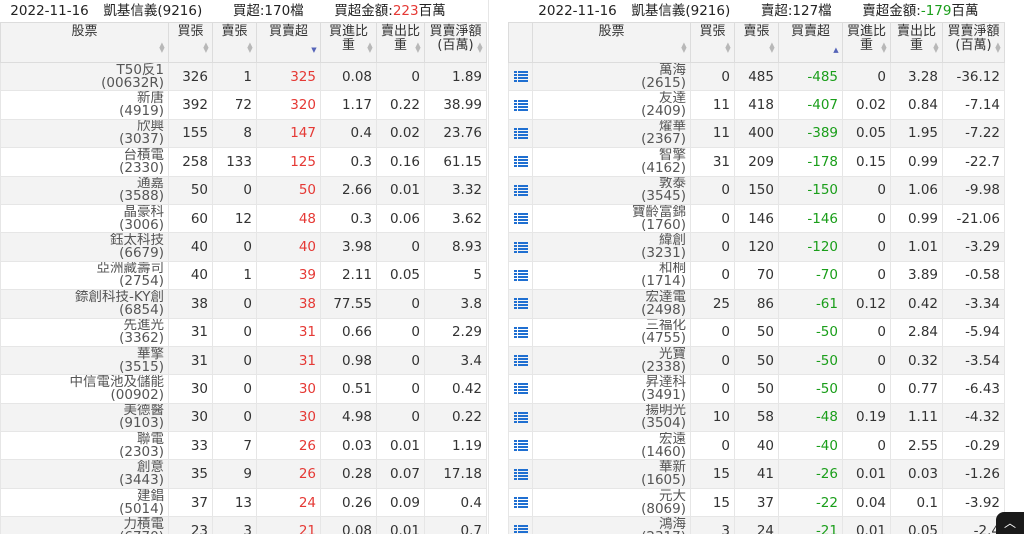 The height and width of the screenshot is (534, 1024). I want to click on stock-cell: 智擎 (4162), so click(611, 162).